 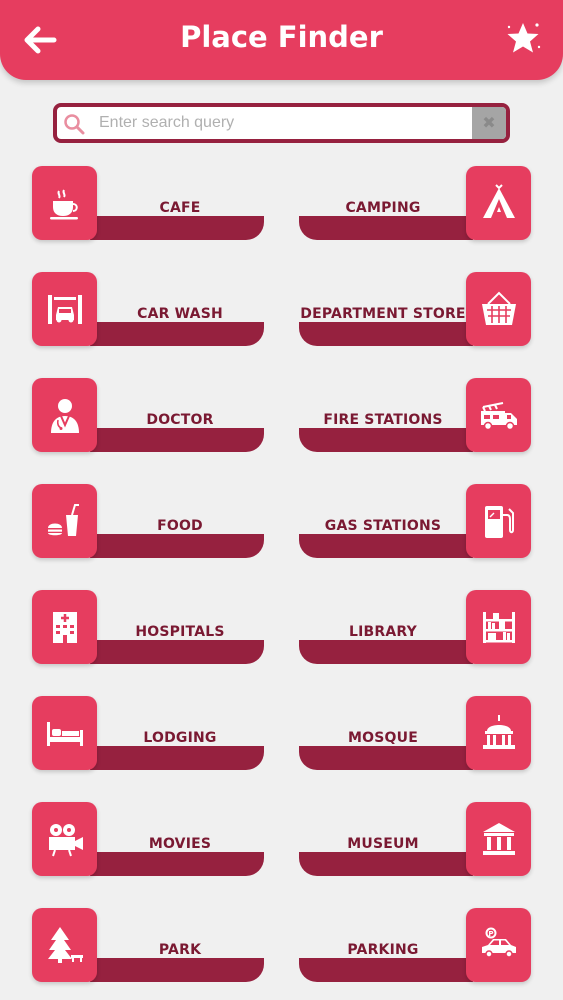 I want to click on place-icon-box: P, so click(x=498, y=945).